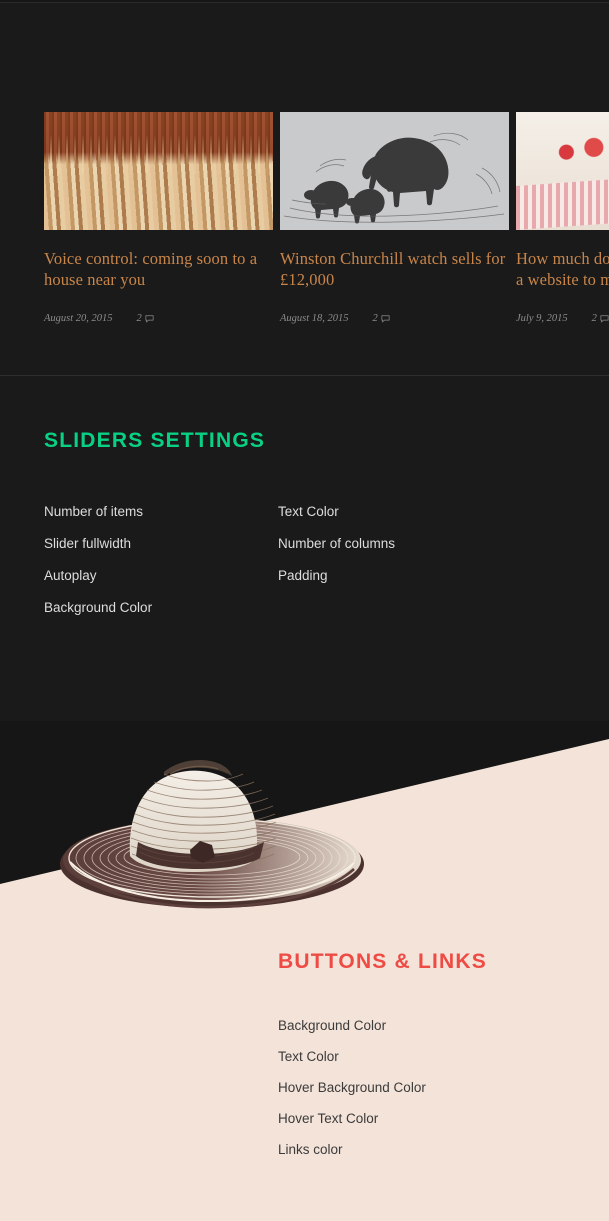  I want to click on wheat-on-wood-photo, so click(158, 171).